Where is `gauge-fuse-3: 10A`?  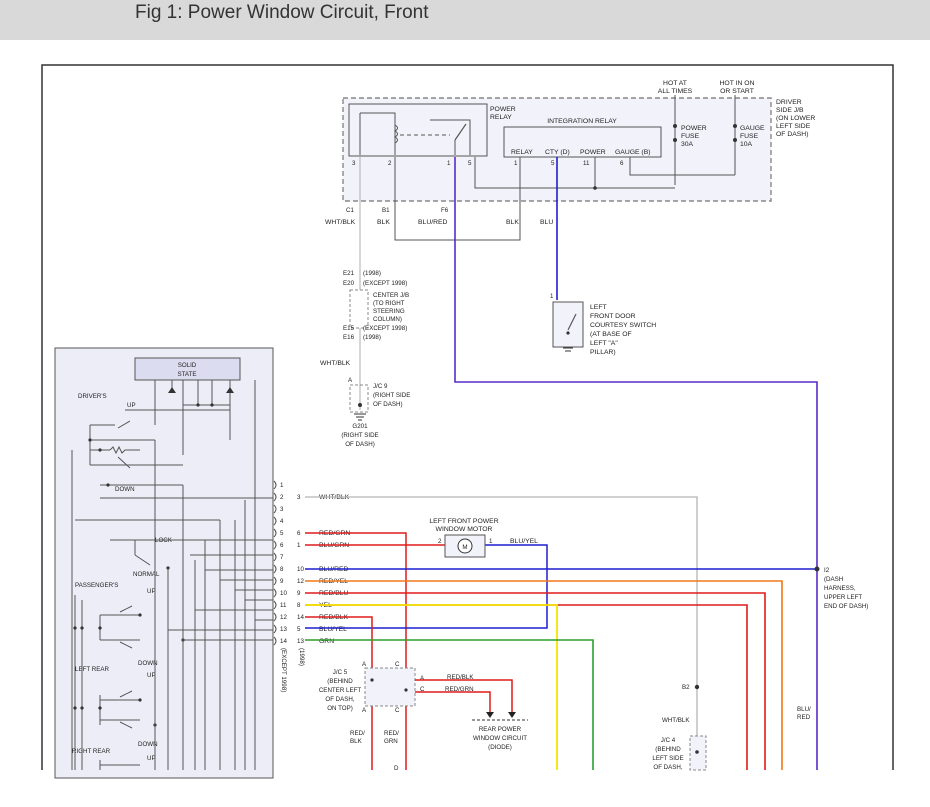 gauge-fuse-3: 10A is located at coordinates (746, 144).